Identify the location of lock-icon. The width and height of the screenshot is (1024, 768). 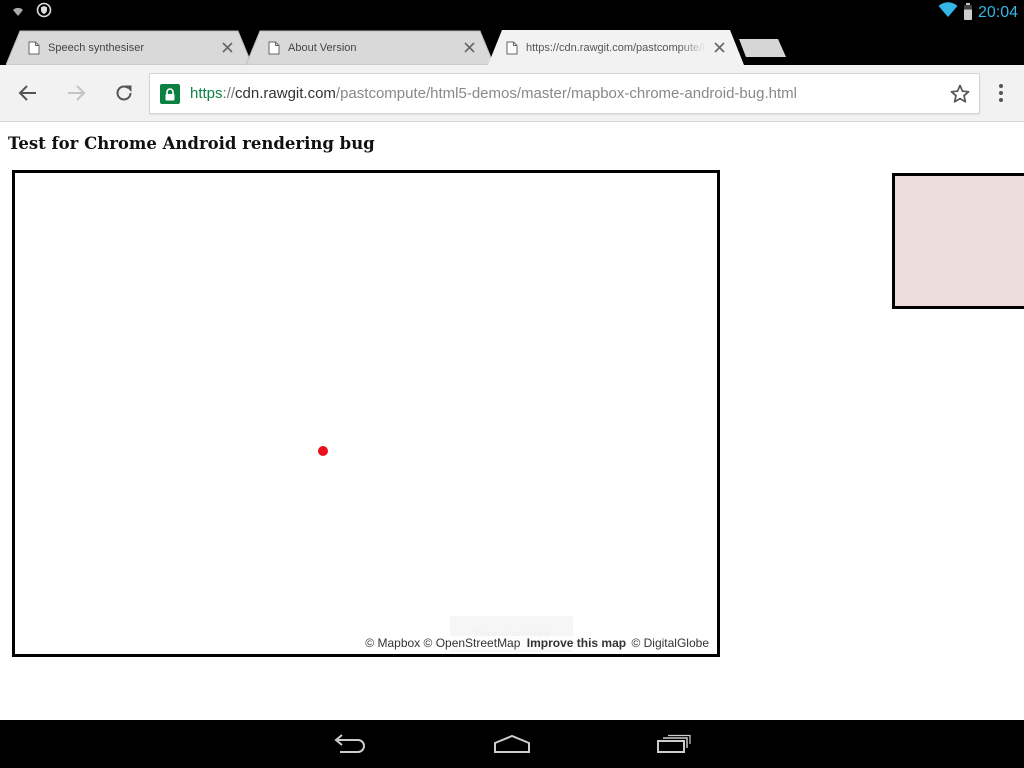
(170, 94).